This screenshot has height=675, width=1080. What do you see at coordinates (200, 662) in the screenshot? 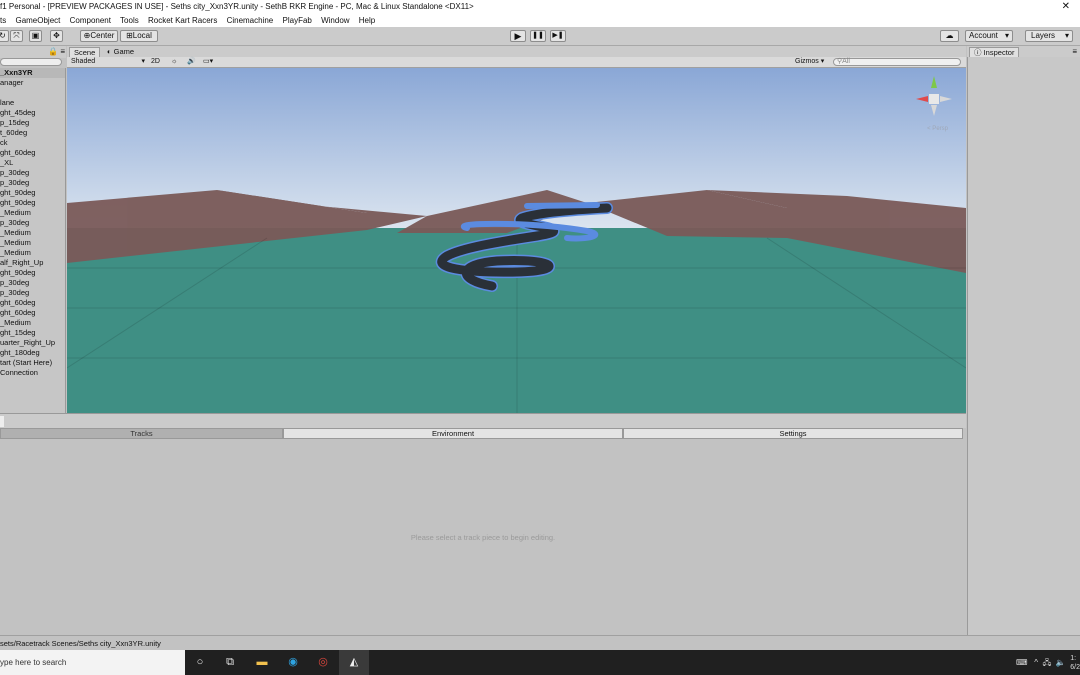
I see `cortana-icon: ○` at bounding box center [200, 662].